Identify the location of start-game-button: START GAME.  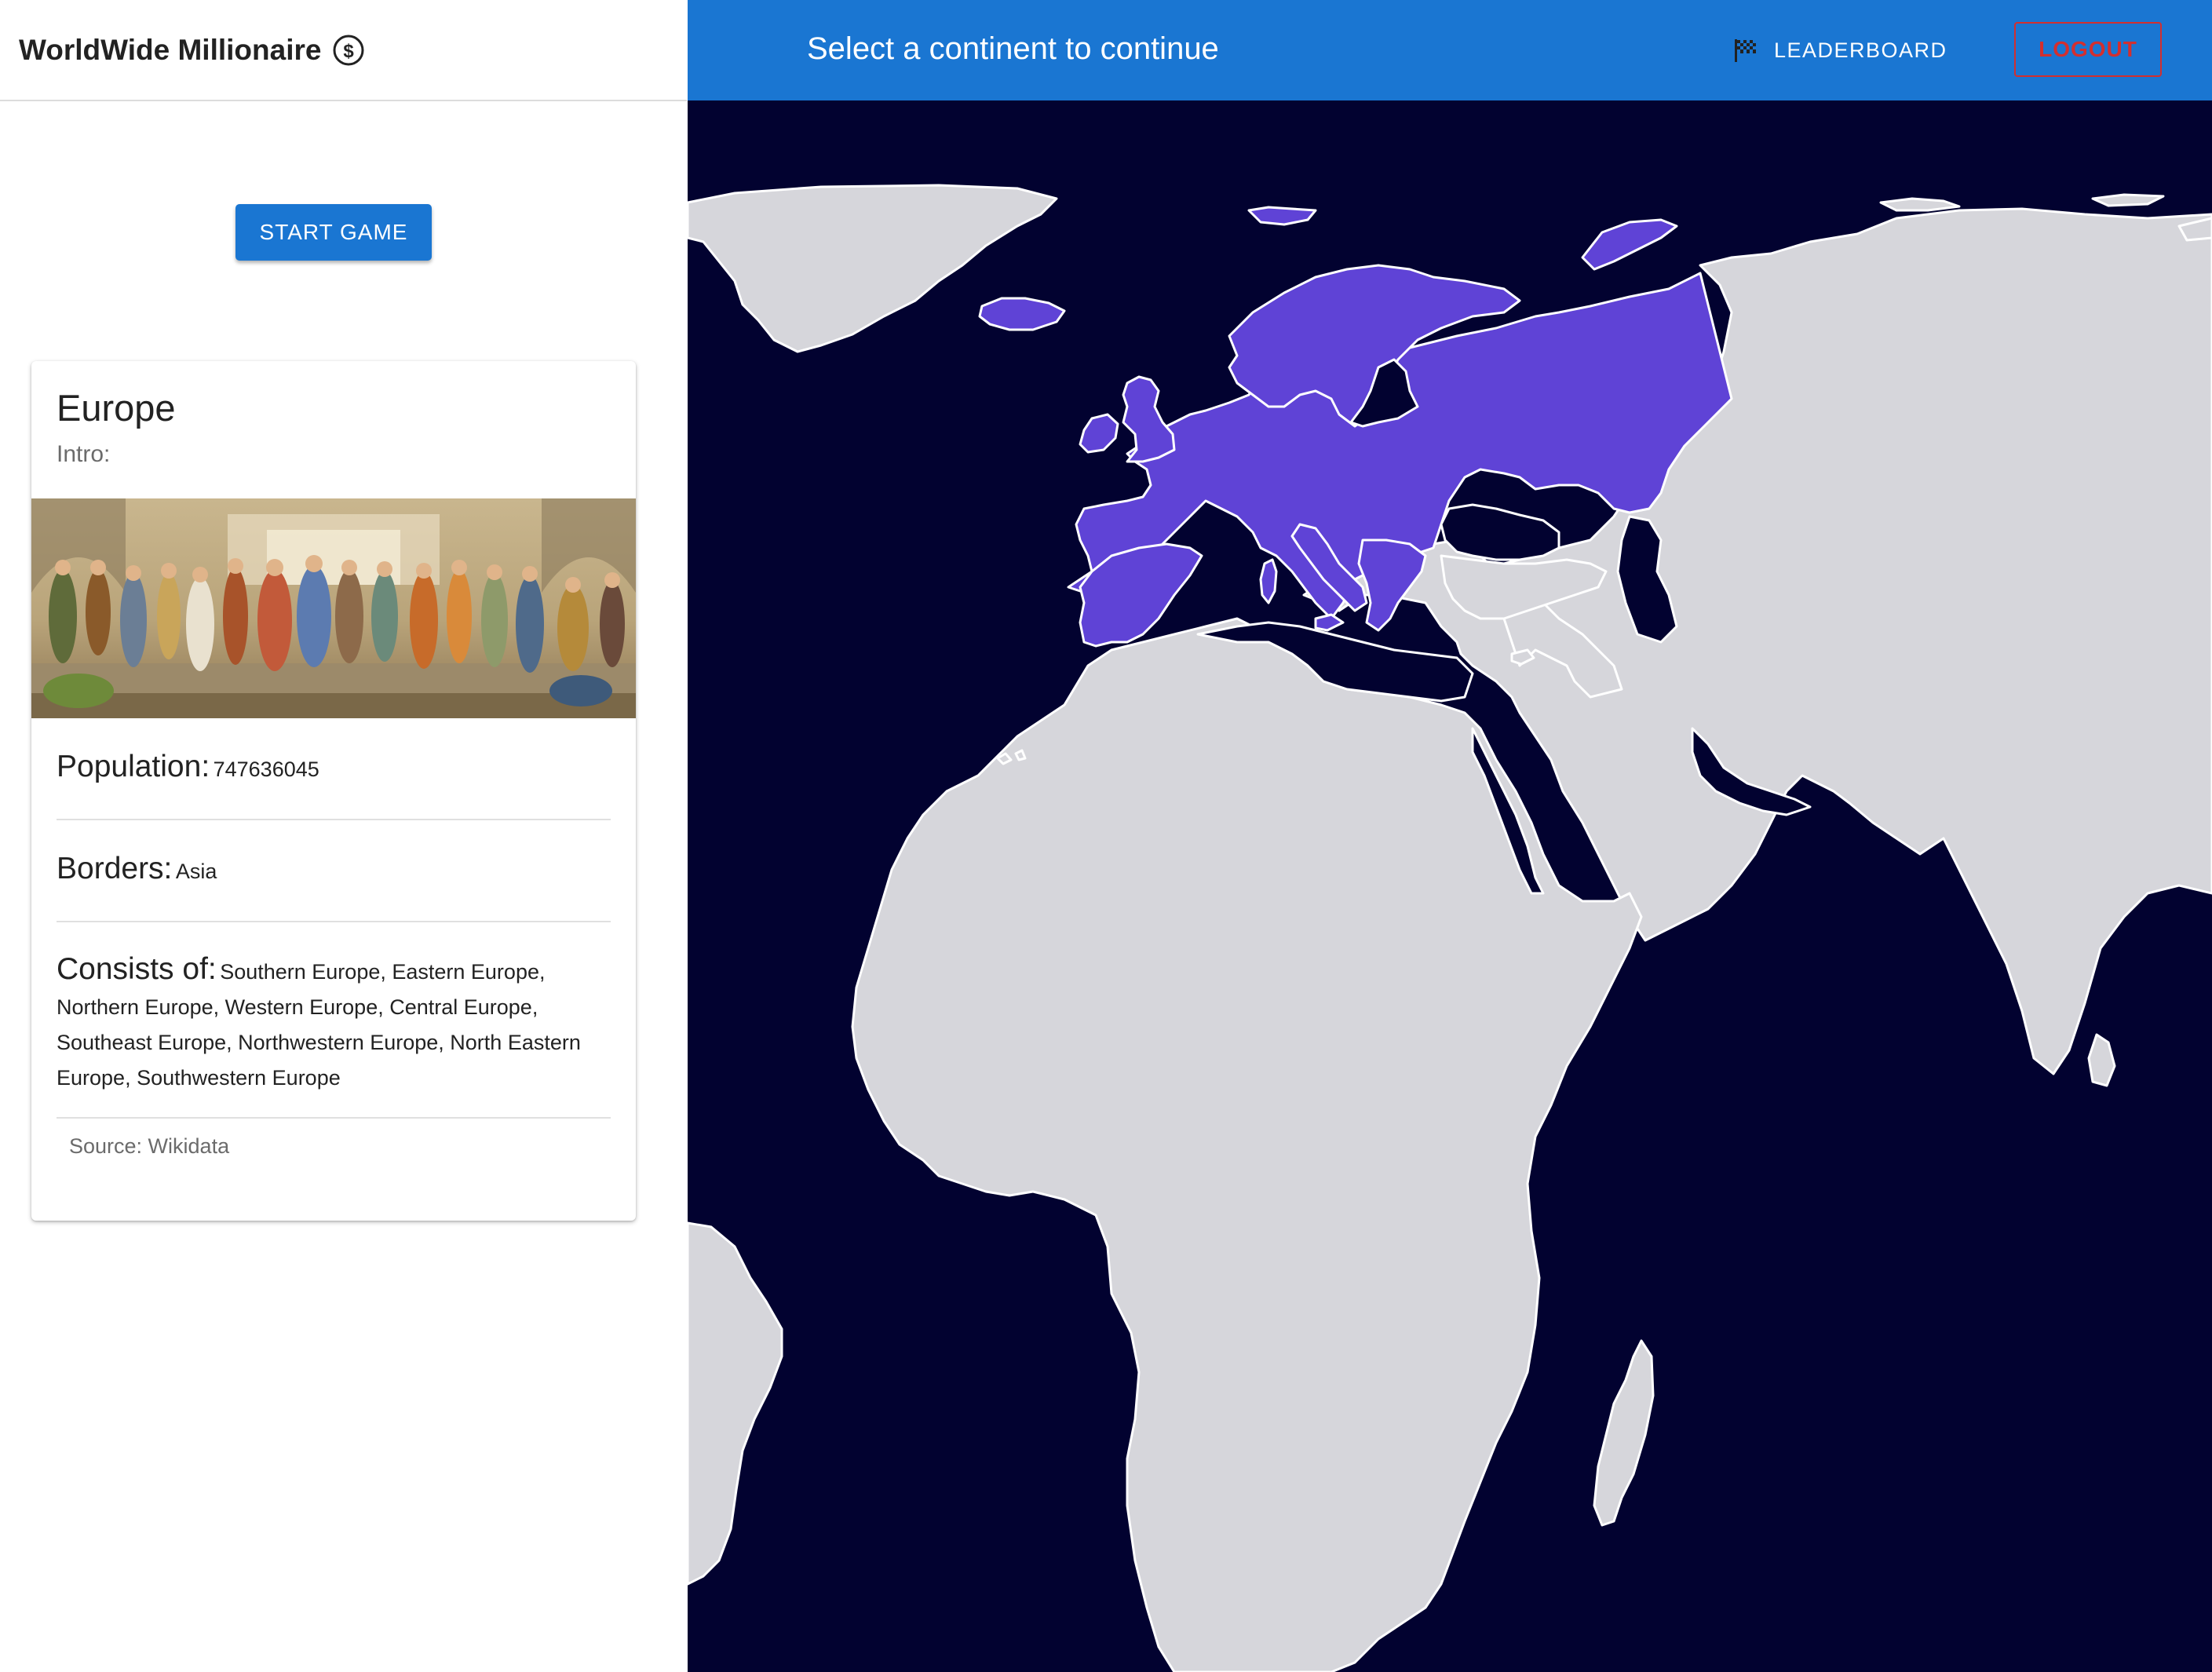
(333, 233).